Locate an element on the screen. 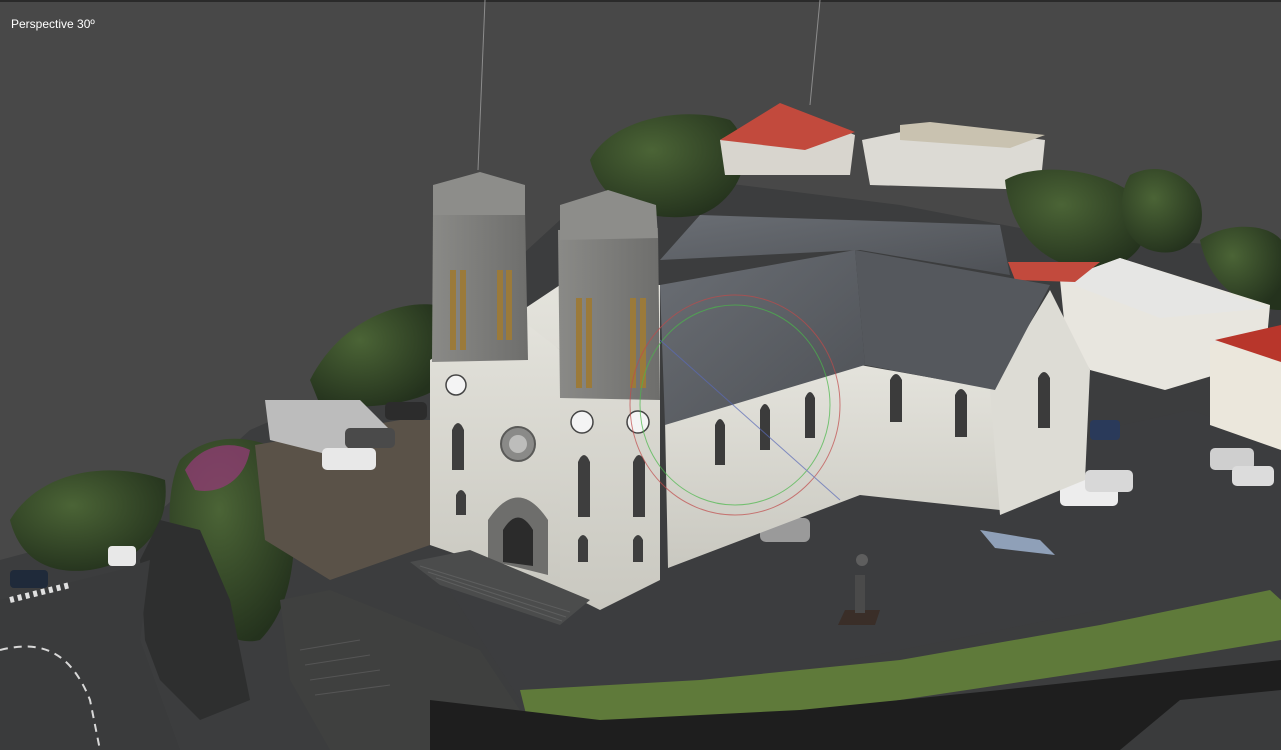 Image resolution: width=1281 pixels, height=750 pixels. projection-label: Perspective 30º is located at coordinates (53, 24).